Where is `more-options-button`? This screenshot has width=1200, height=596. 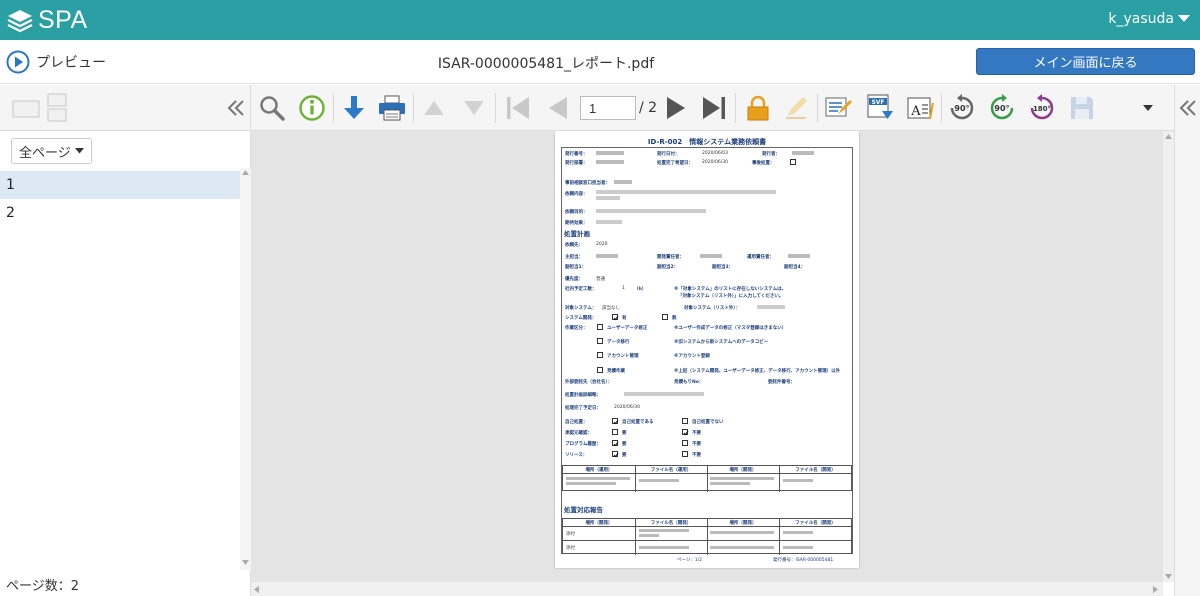 more-options-button is located at coordinates (1148, 108).